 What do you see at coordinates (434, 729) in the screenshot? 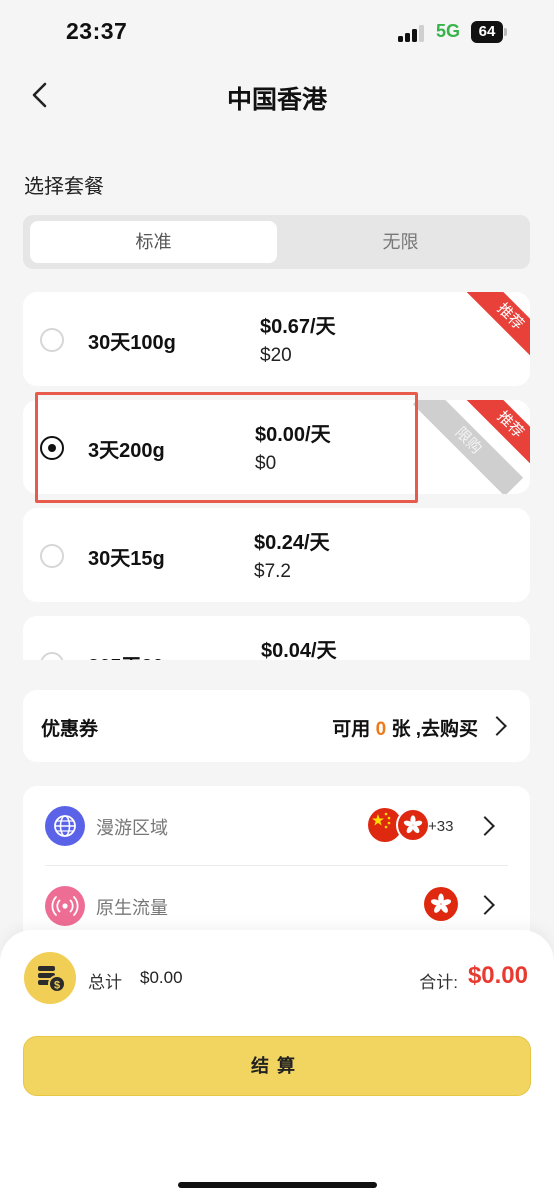
I see `coupon-available-suffix: 张 ,去购买` at bounding box center [434, 729].